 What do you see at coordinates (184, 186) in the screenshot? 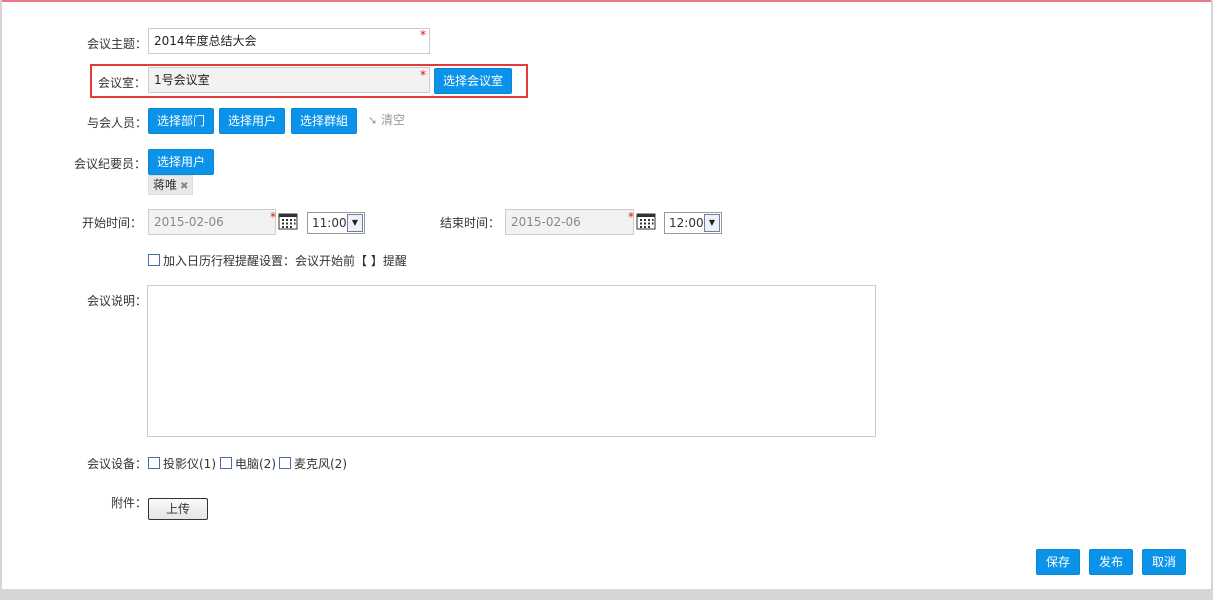
I see `remove-tag-icon: ✖` at bounding box center [184, 186].